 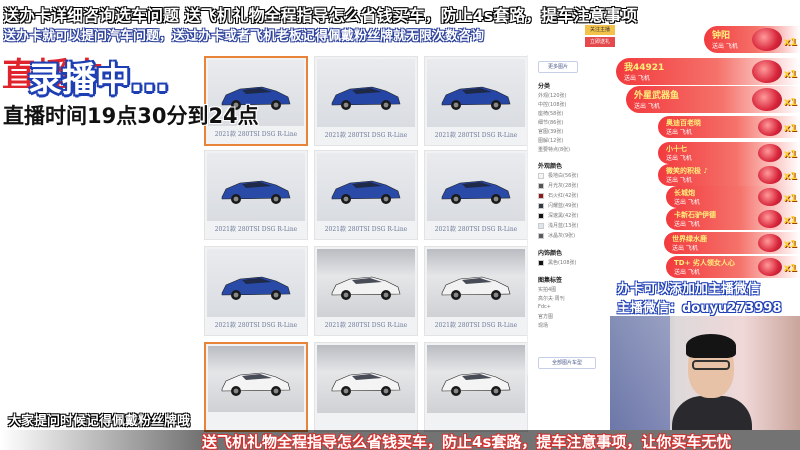 I want to click on gift-sender-name: 我44921, so click(x=644, y=68).